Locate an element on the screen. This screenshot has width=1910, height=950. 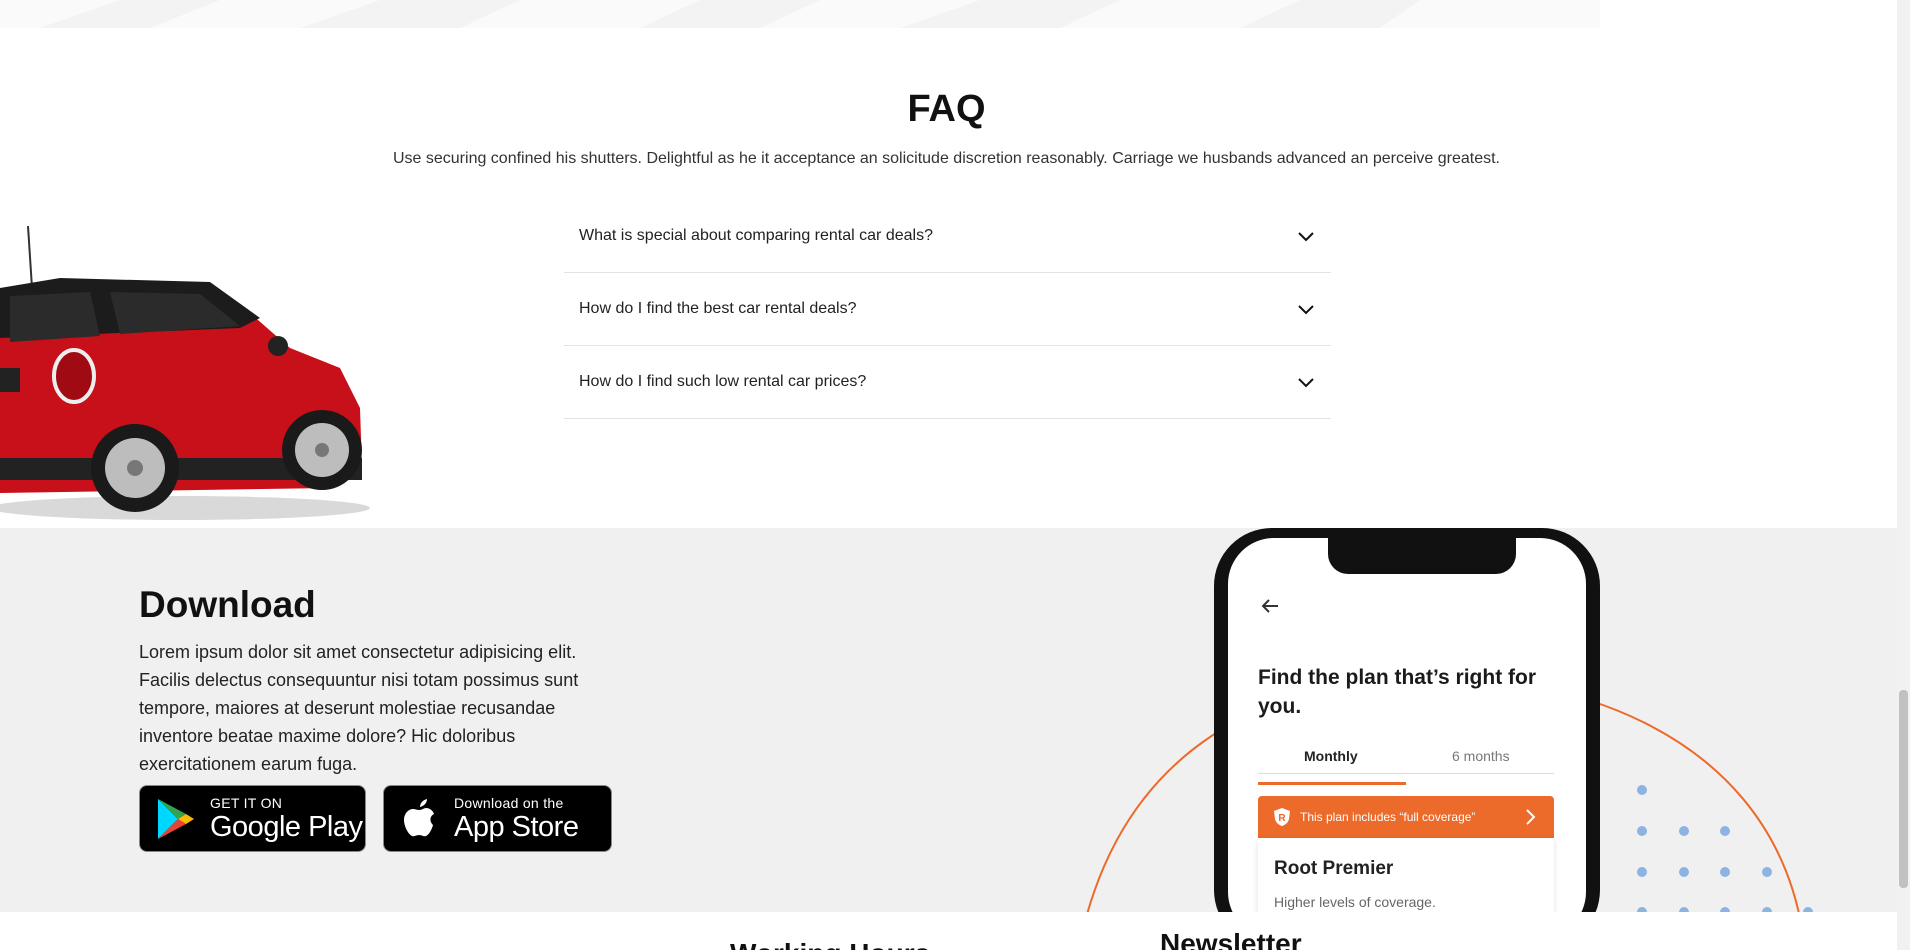
phone-notch is located at coordinates (1422, 556).